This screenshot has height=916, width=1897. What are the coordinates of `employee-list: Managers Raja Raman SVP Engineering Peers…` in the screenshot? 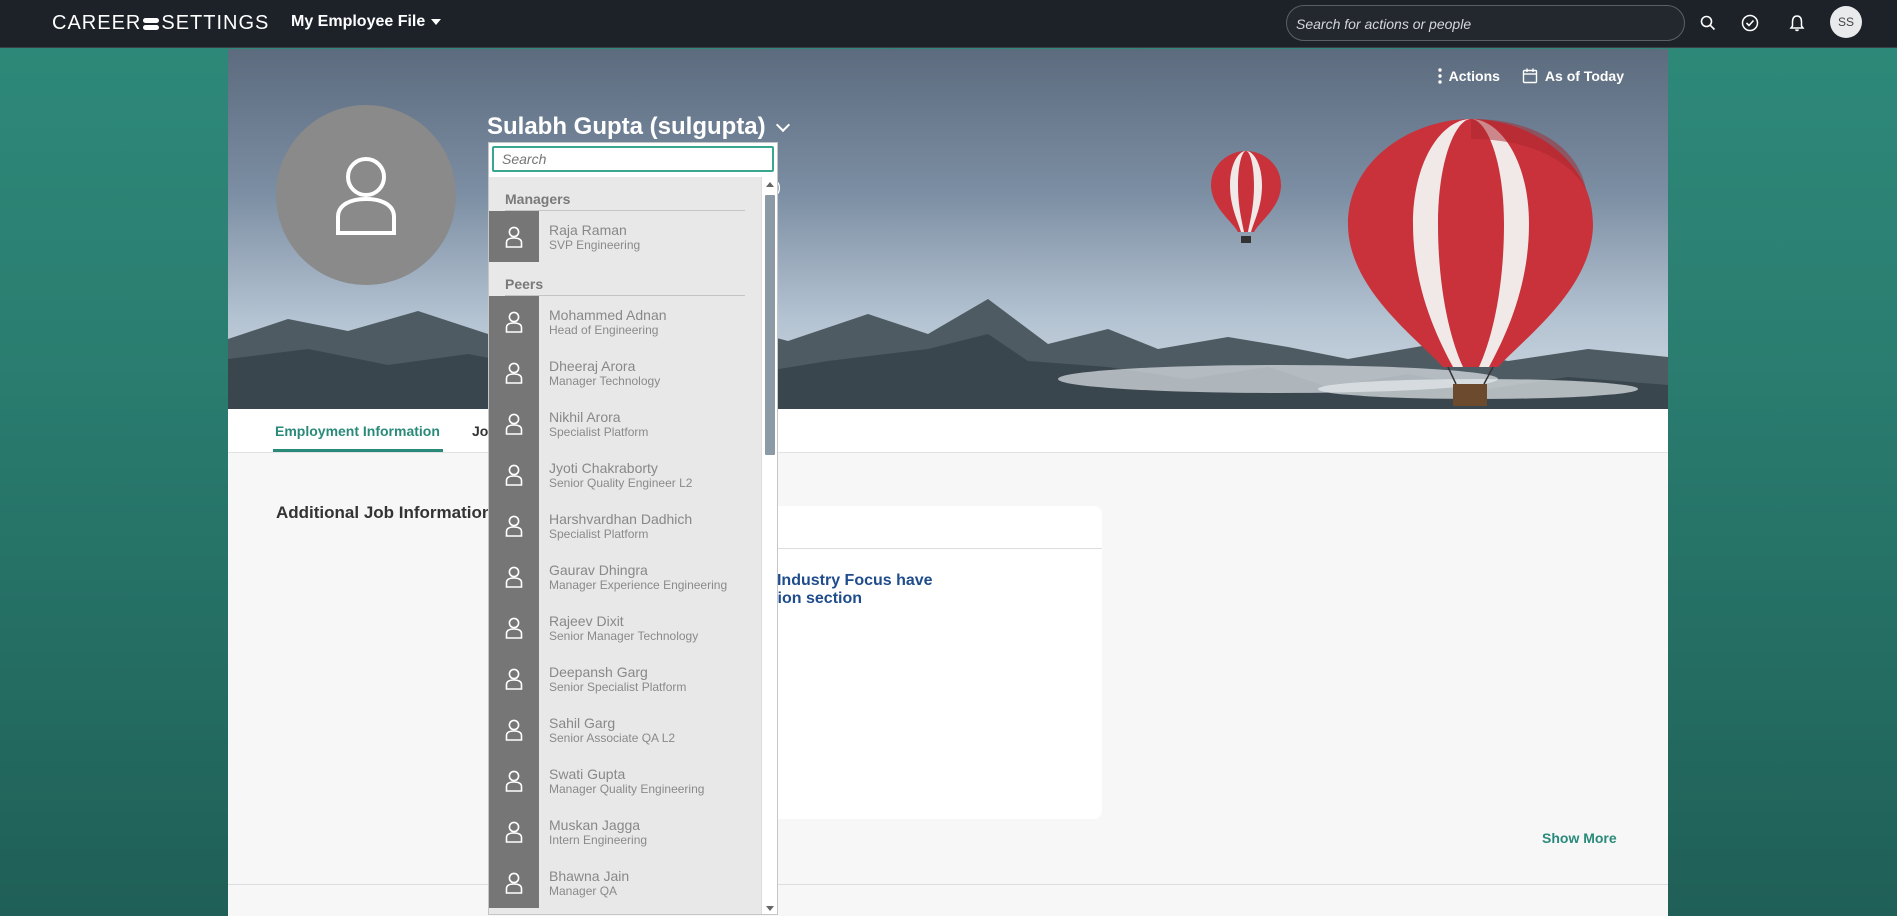 It's located at (625, 542).